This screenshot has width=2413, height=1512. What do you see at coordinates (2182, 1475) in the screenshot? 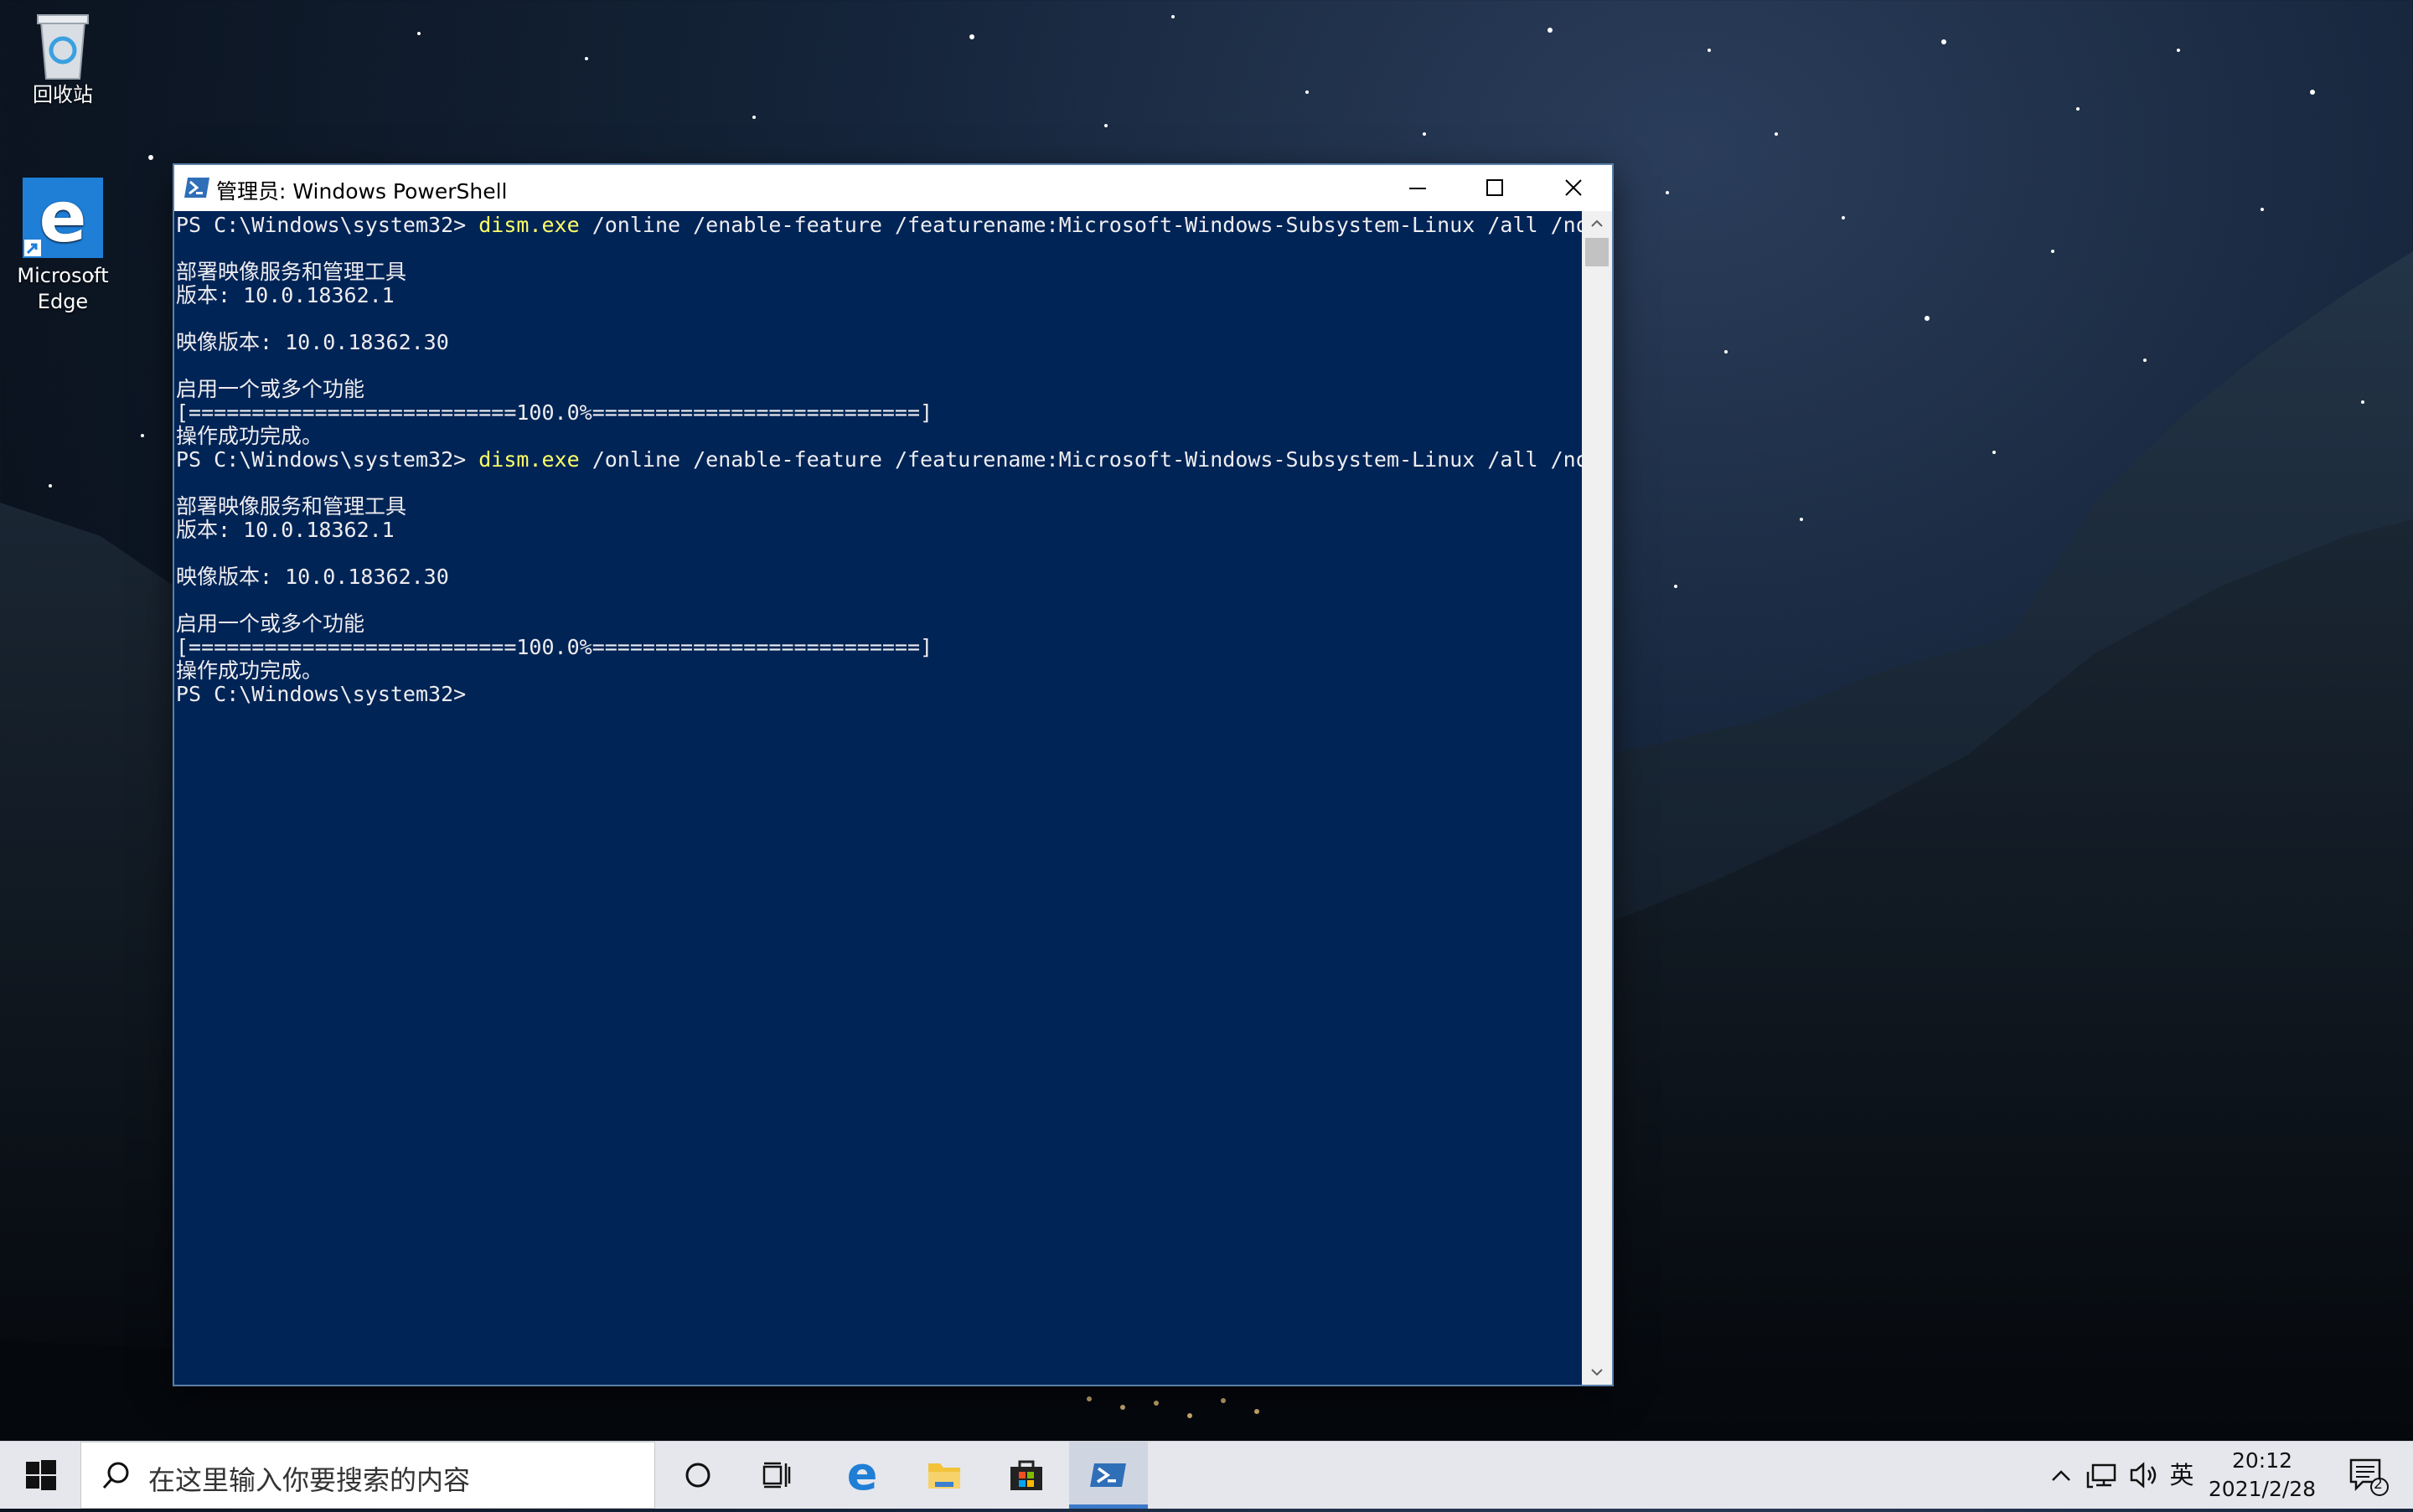
I see `input-method-indicator: 英` at bounding box center [2182, 1475].